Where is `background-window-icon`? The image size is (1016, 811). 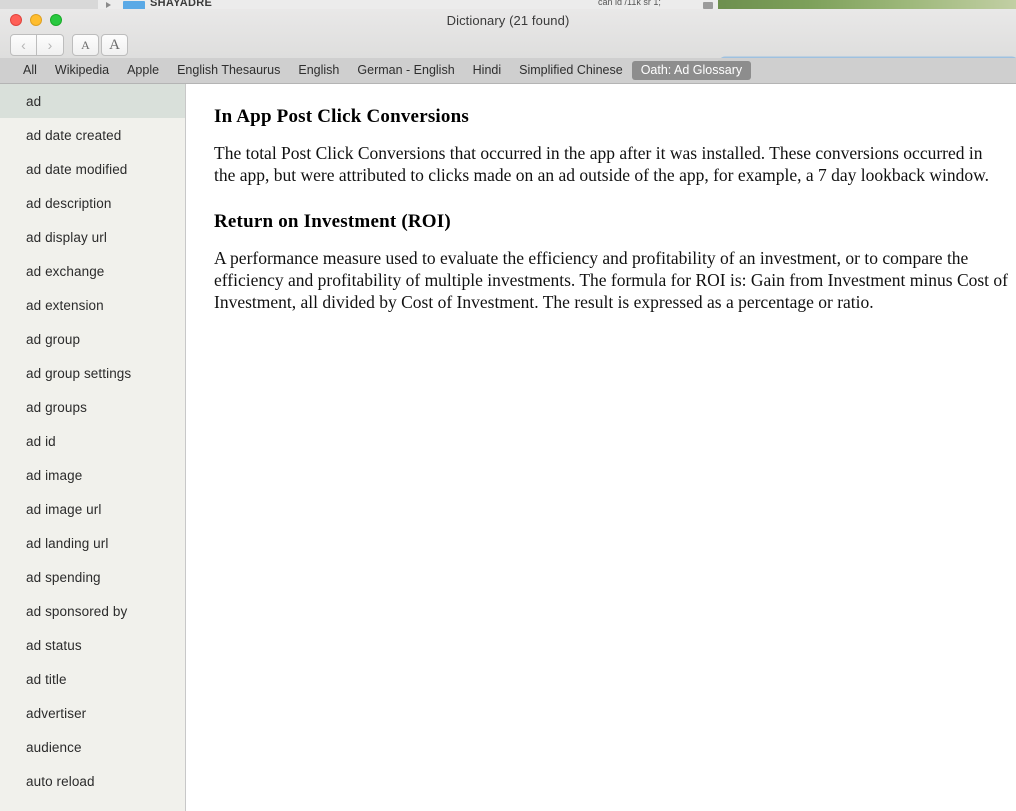
background-window-icon is located at coordinates (708, 5).